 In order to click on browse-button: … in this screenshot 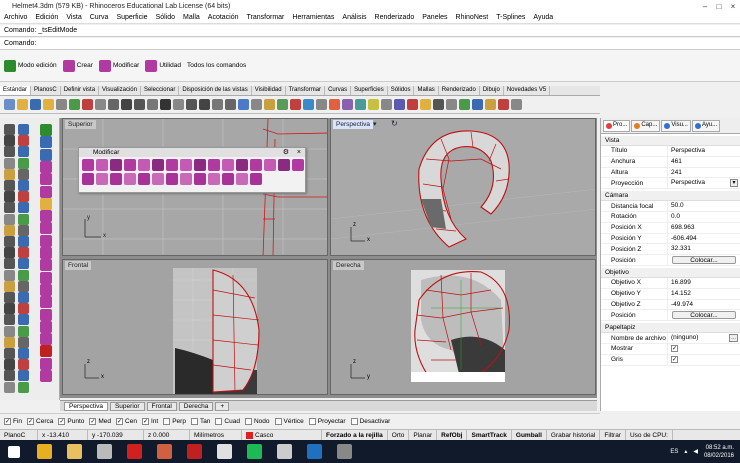, I will do `click(733, 338)`.